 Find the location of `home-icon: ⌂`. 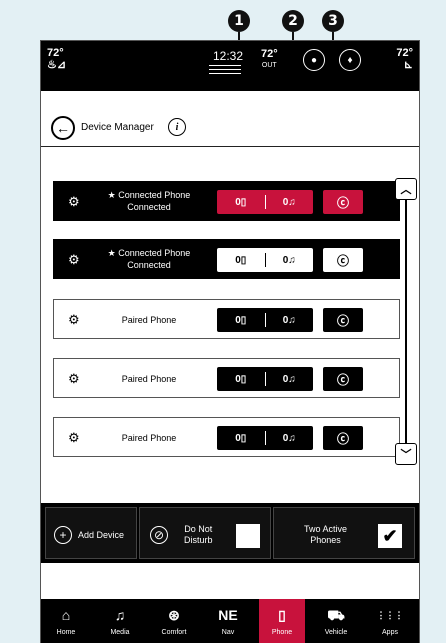

home-icon: ⌂ is located at coordinates (66, 614).